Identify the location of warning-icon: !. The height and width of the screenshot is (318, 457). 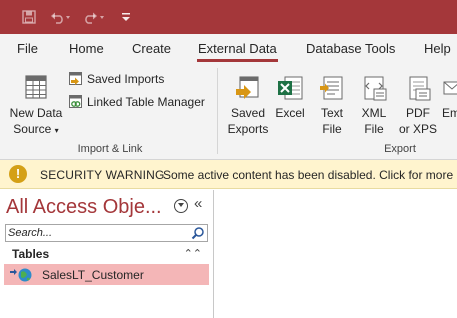
(18, 174).